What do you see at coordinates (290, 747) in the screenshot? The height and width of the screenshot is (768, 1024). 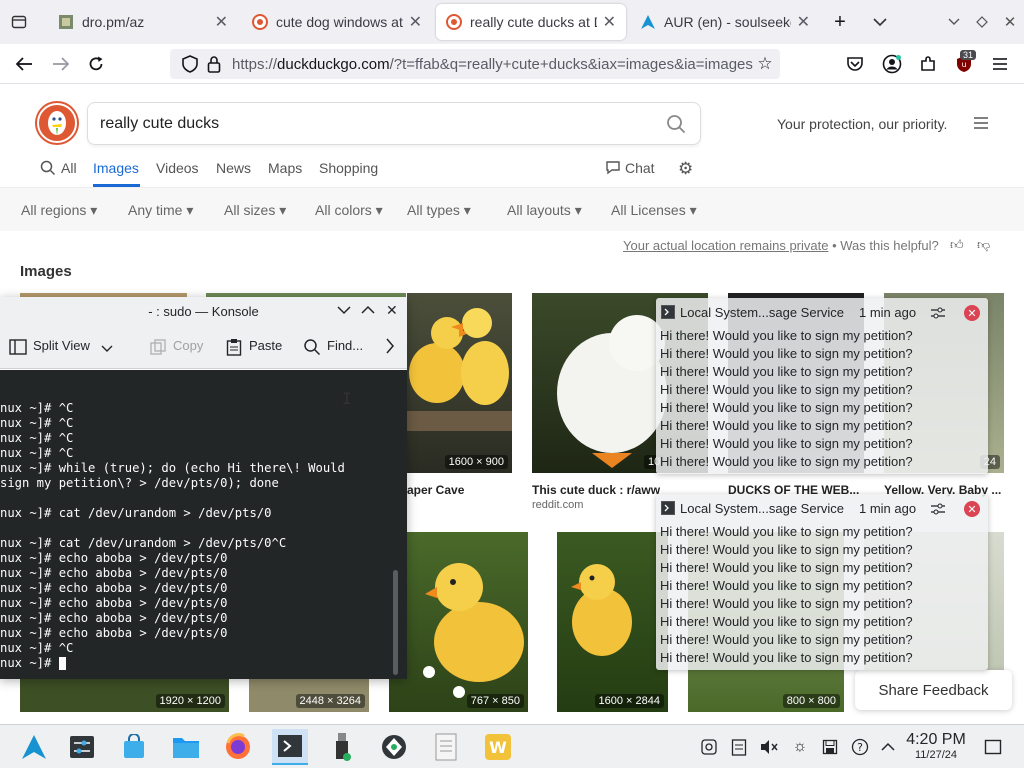 I see `konsole-taskbar-icon` at bounding box center [290, 747].